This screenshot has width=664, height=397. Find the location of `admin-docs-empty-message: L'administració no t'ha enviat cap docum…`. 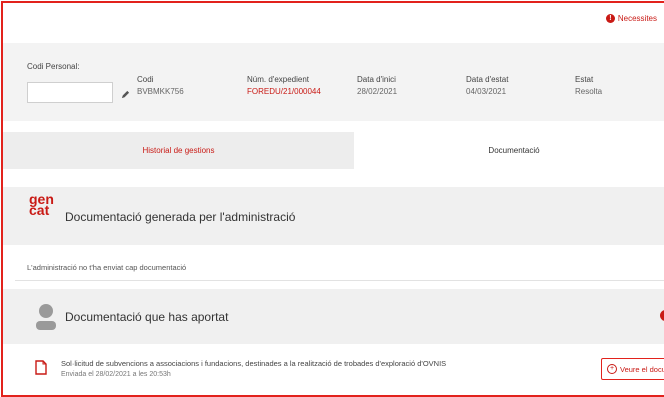

admin-docs-empty-message: L'administració no t'ha enviat cap docum… is located at coordinates (107, 267).